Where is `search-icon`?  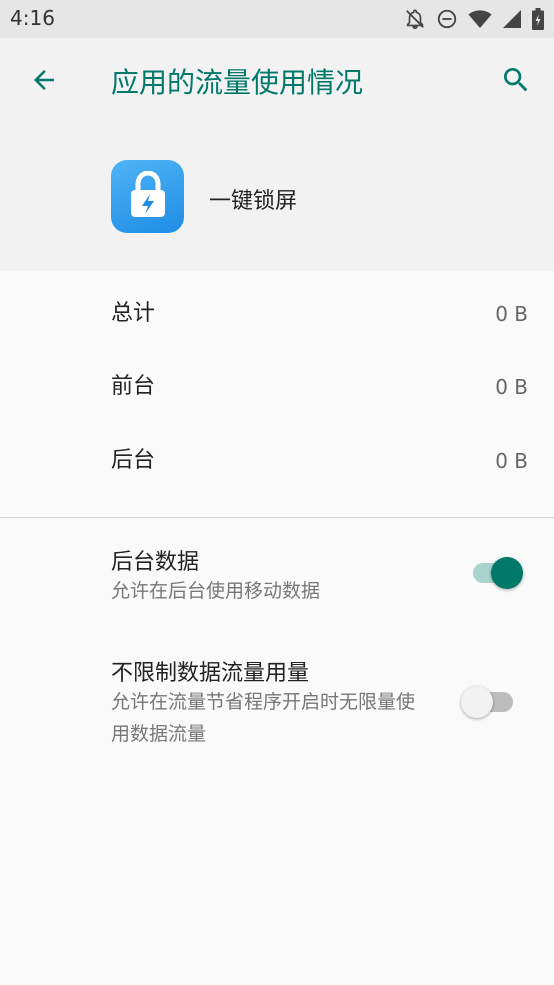
search-icon is located at coordinates (516, 82).